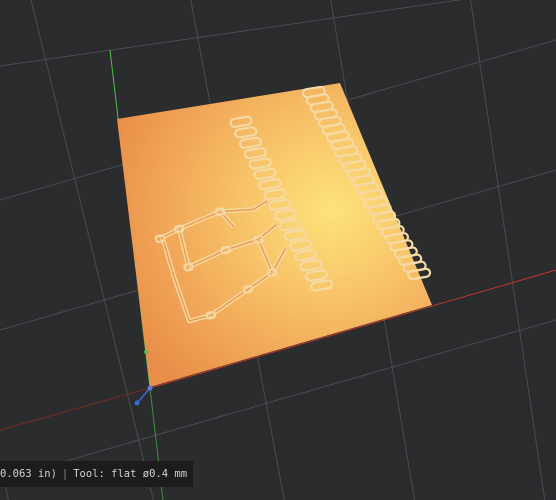  Describe the element at coordinates (130, 474) in the screenshot. I see `tool-info-text: Tool: flat ø0.4 mm` at that location.